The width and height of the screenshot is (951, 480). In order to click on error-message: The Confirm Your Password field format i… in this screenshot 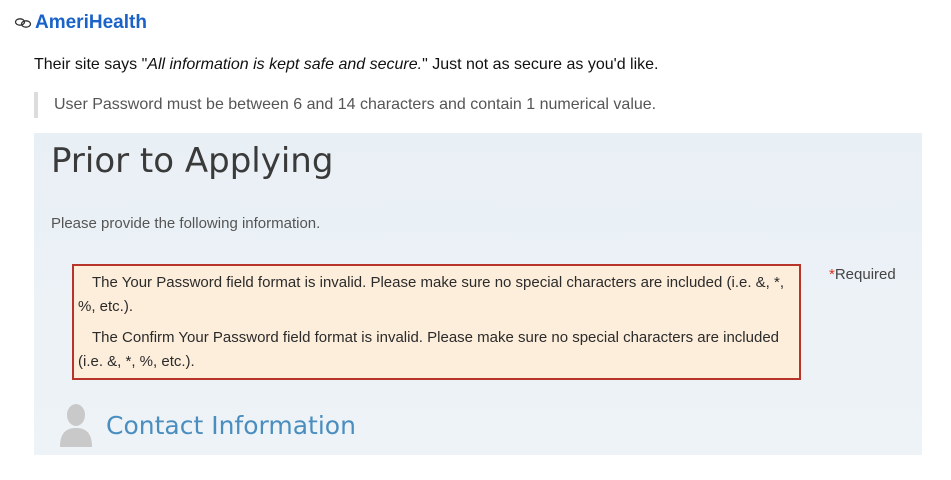, I will do `click(428, 349)`.